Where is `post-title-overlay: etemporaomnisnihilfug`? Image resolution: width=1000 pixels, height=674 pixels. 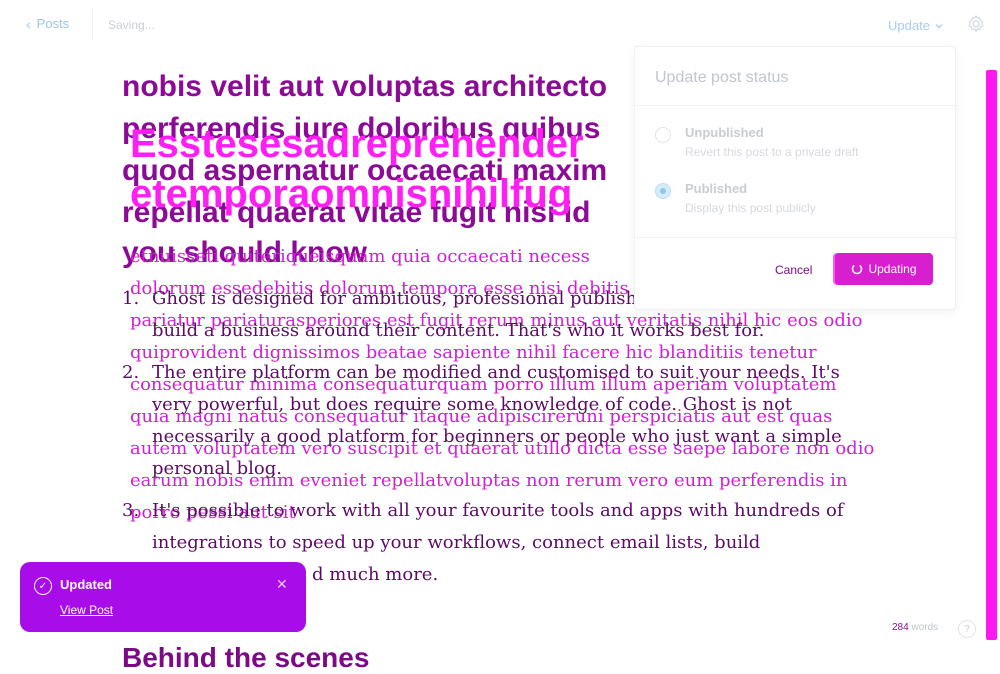 post-title-overlay: etemporaomnisnihilfug is located at coordinates (351, 194).